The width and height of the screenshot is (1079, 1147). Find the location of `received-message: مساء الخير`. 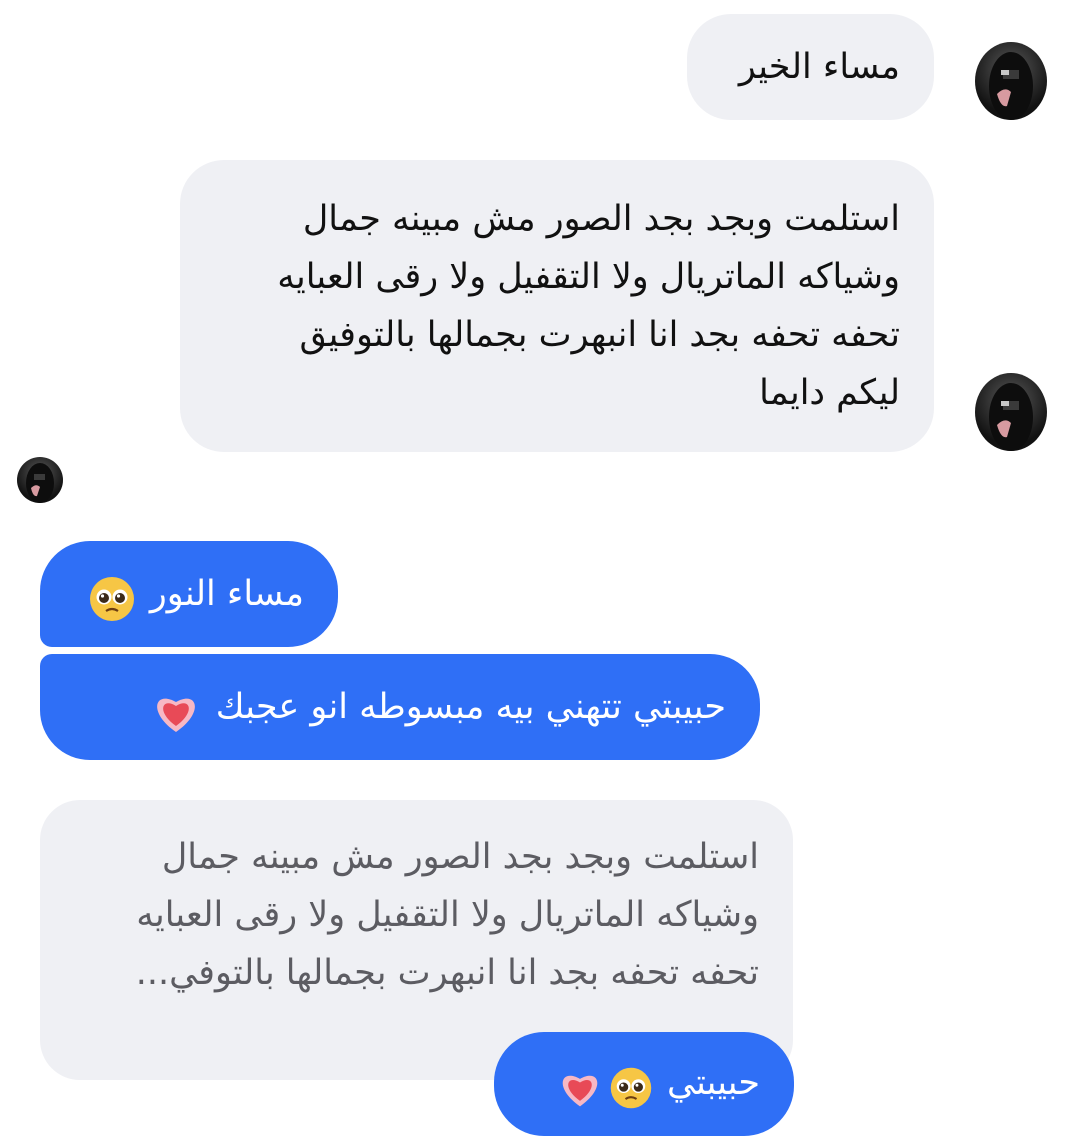

received-message: مساء الخير is located at coordinates (810, 67).